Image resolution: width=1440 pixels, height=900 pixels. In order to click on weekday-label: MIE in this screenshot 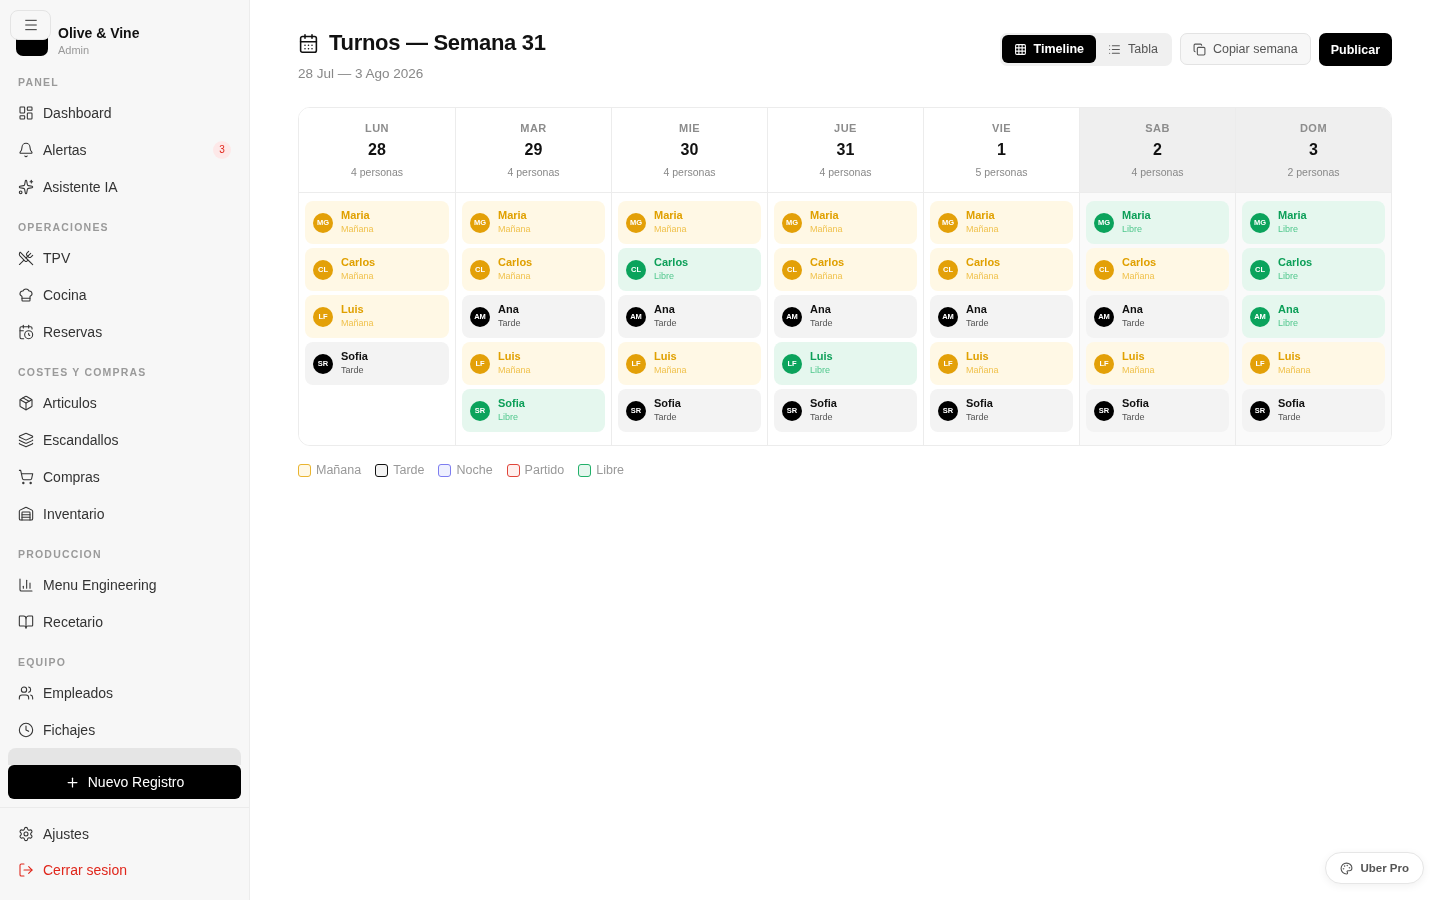, I will do `click(689, 128)`.